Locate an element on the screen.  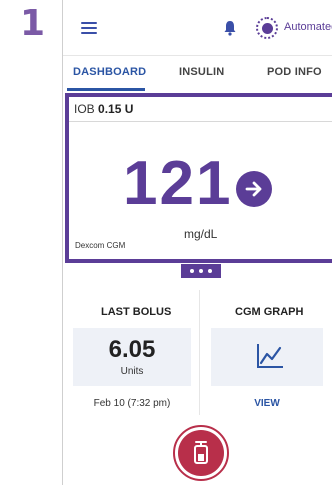
cgm-source: Dexcom CGM is located at coordinates (100, 245).